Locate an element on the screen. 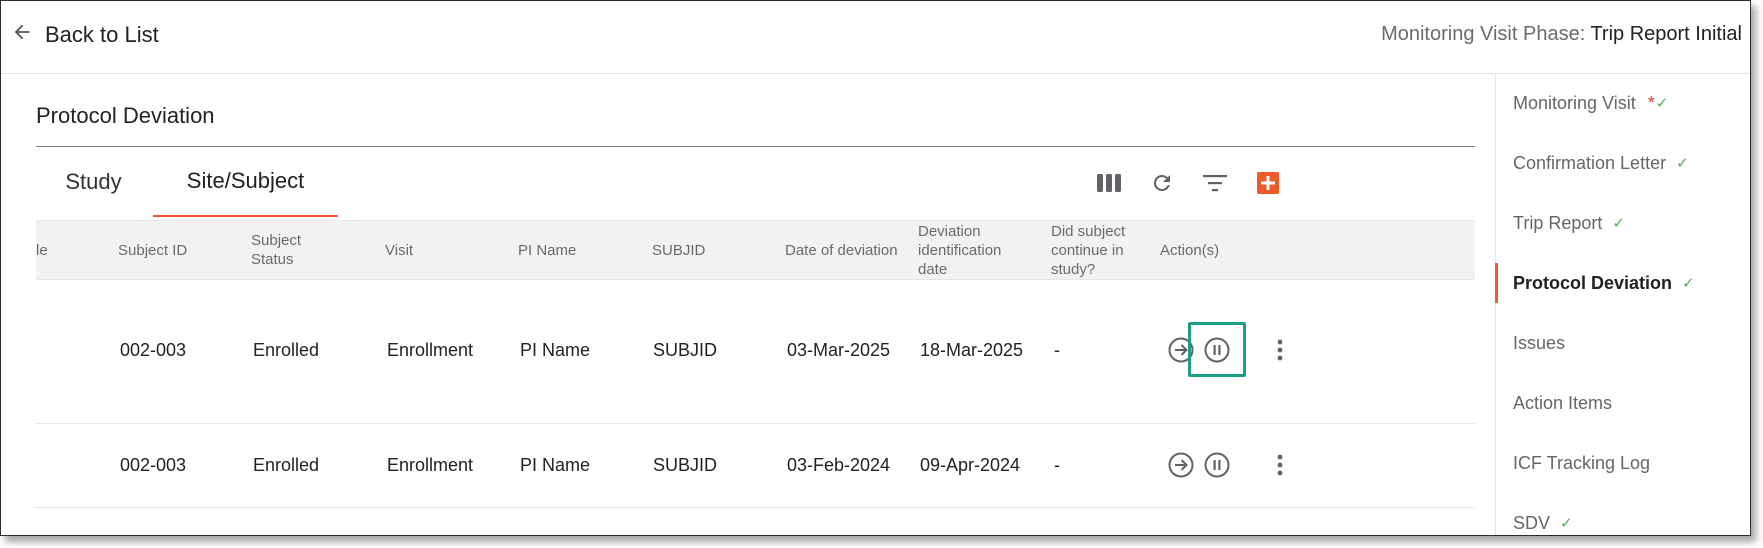 This screenshot has height=548, width=1763. sidebar-item-confirmation-letter: Confirmation Letter ✓ is located at coordinates (1623, 163).